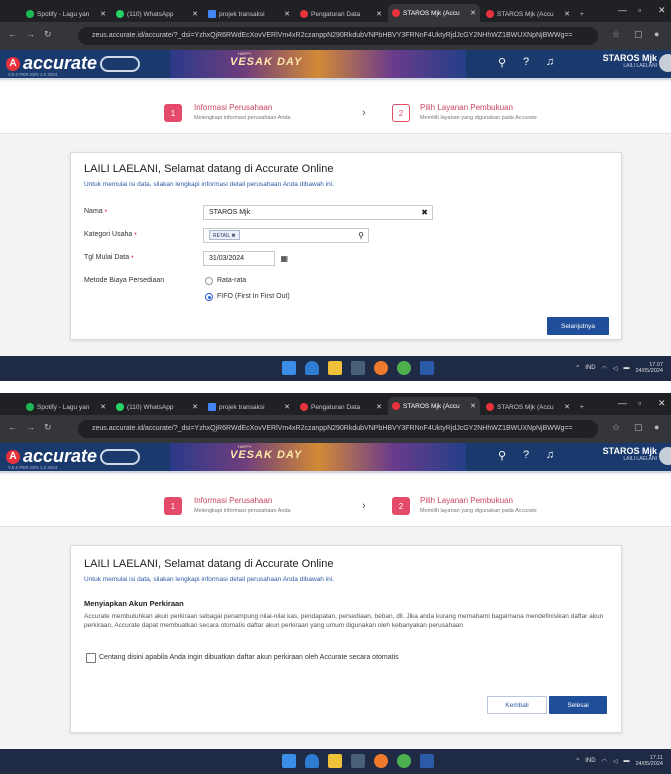 Image resolution: width=671 pixels, height=774 pixels. Describe the element at coordinates (253, 296) in the screenshot. I see `option2-label: FIFO (First In First Out)` at that location.